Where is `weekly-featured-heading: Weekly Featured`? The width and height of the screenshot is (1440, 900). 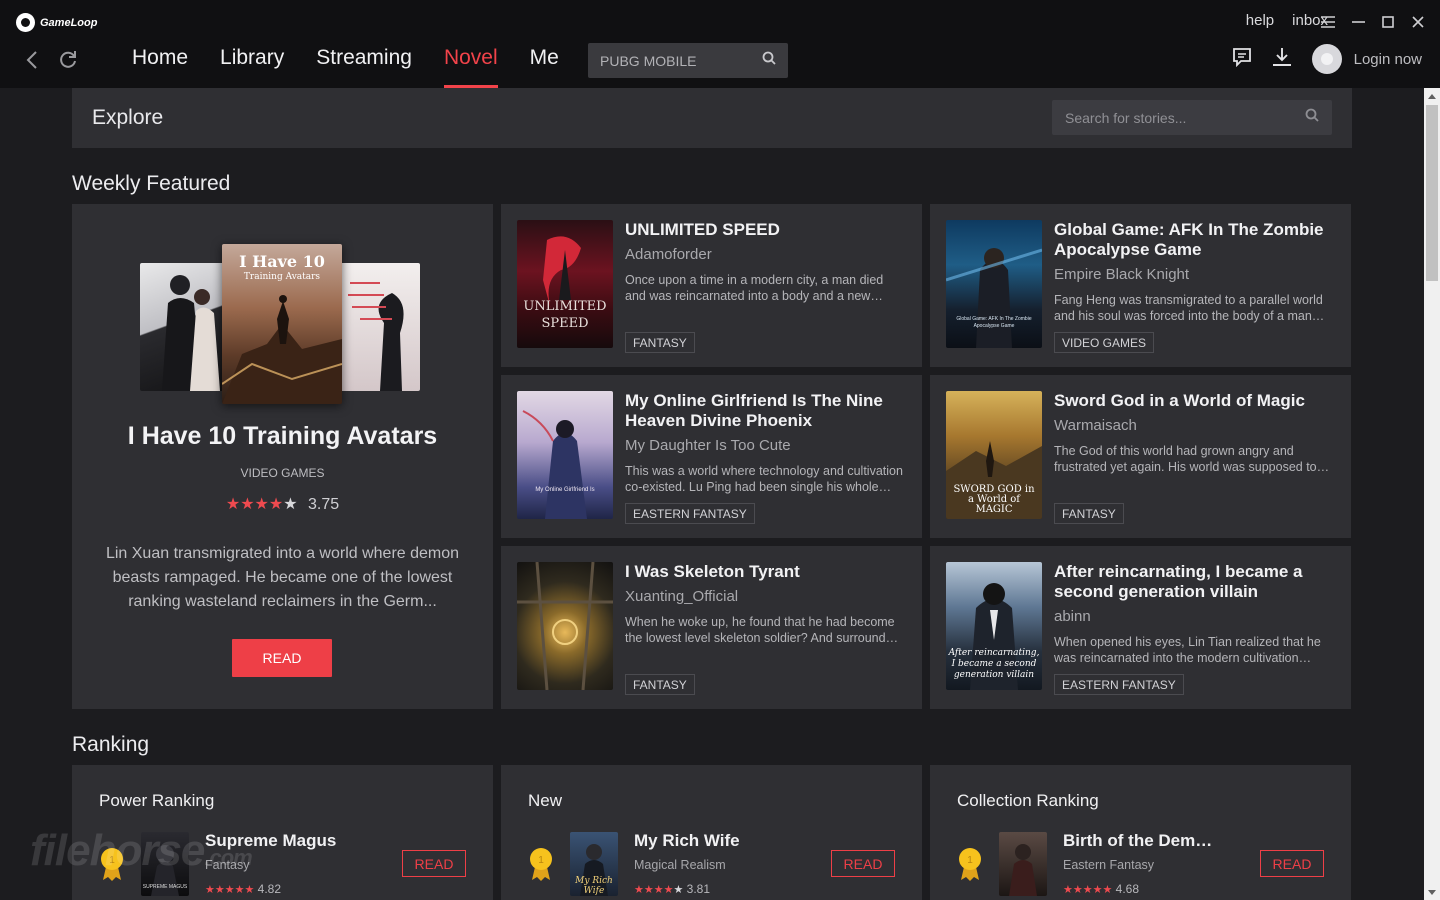
weekly-featured-heading: Weekly Featured is located at coordinates (151, 183).